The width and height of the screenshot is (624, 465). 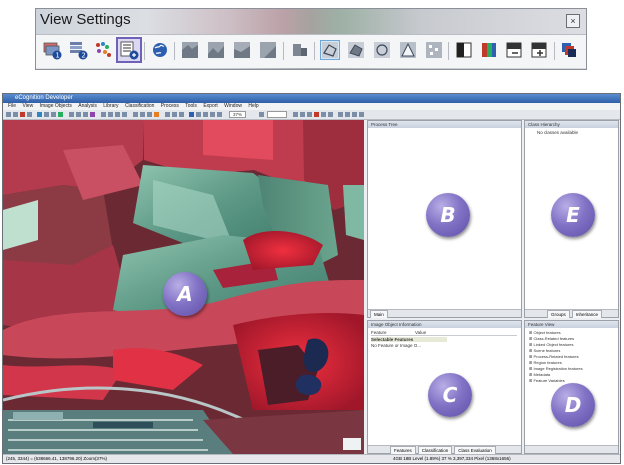 What do you see at coordinates (190, 50) in the screenshot?
I see `map-view-1-icon` at bounding box center [190, 50].